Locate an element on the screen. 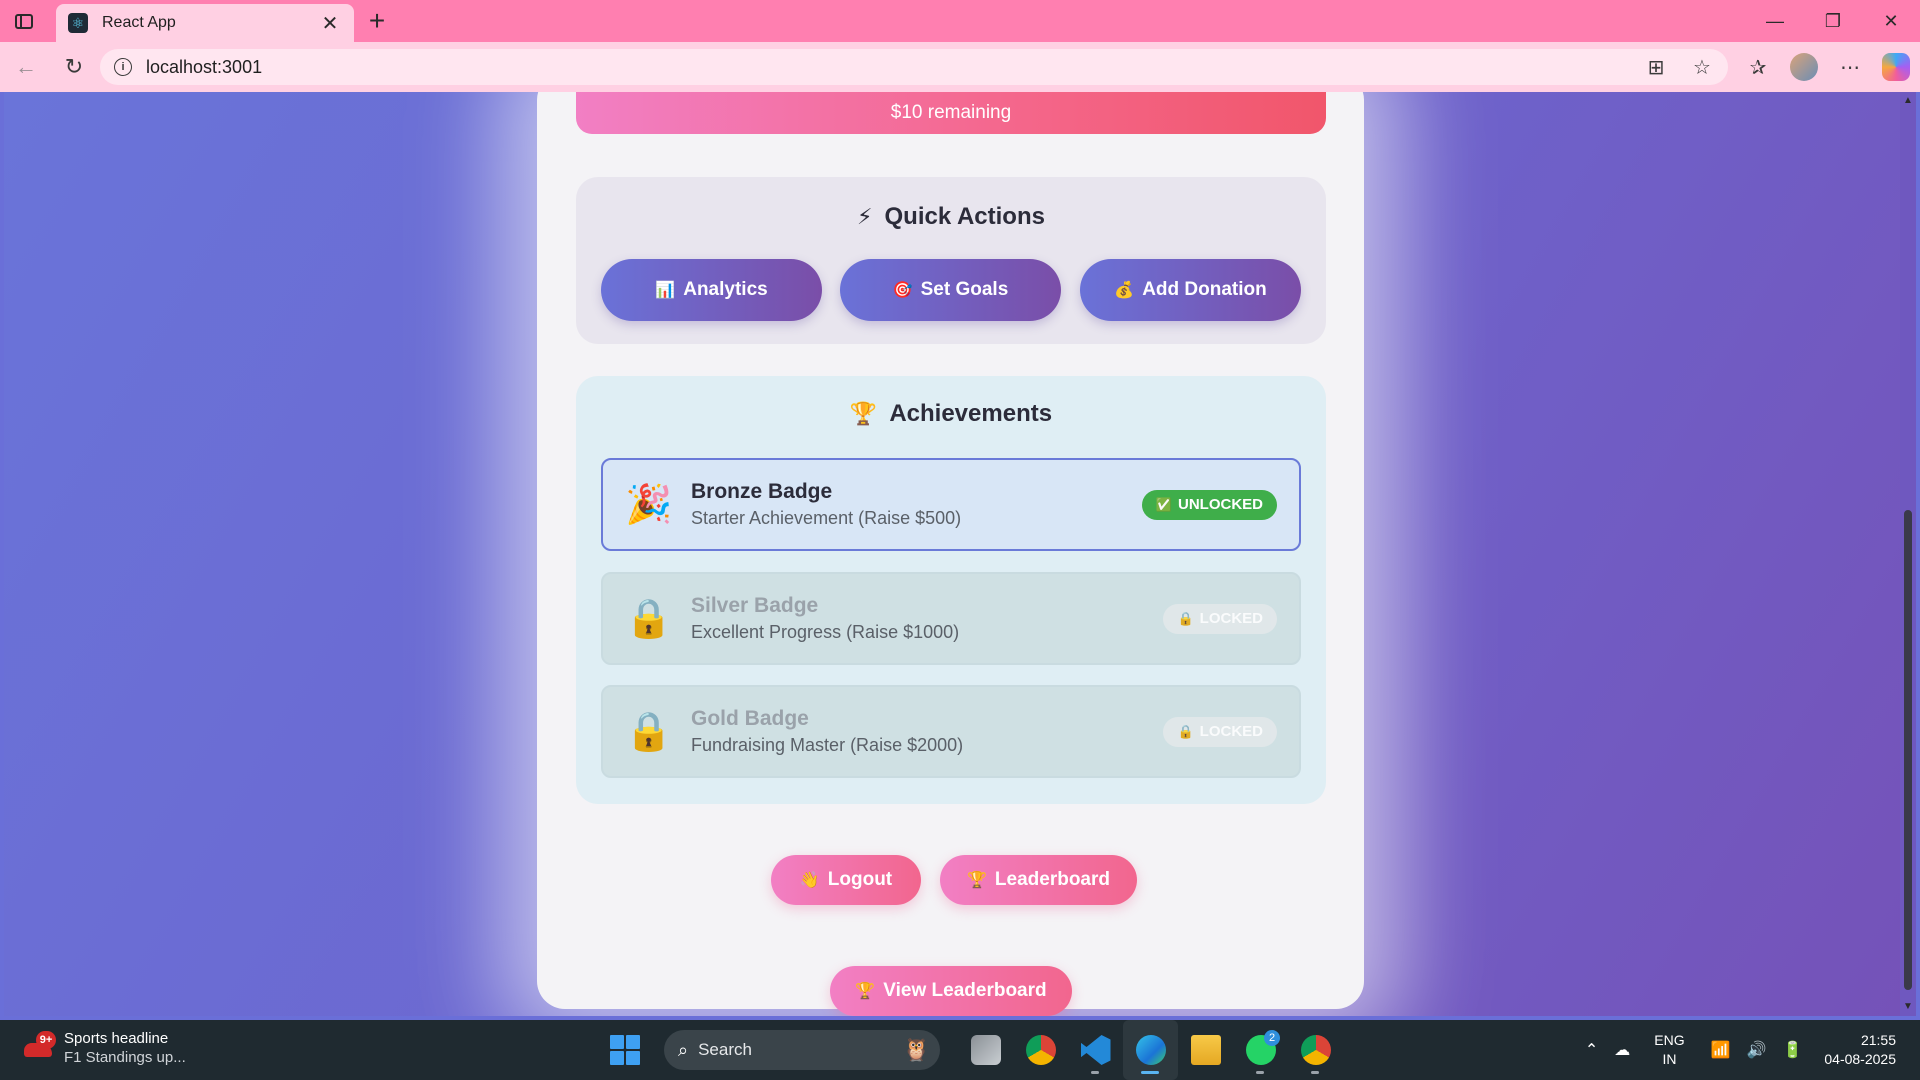  scroll-down-icon: ▼ is located at coordinates (1908, 1007).